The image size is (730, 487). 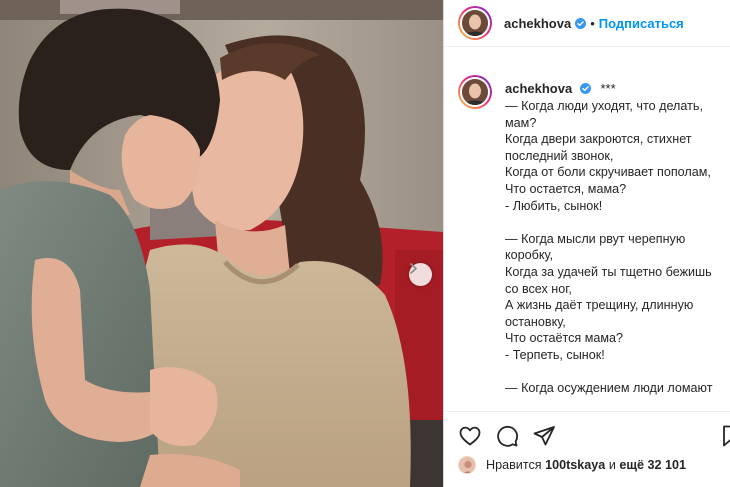 I want to click on likes-summary: Нравится 100tskaya и ещё 32 101, so click(x=572, y=465).